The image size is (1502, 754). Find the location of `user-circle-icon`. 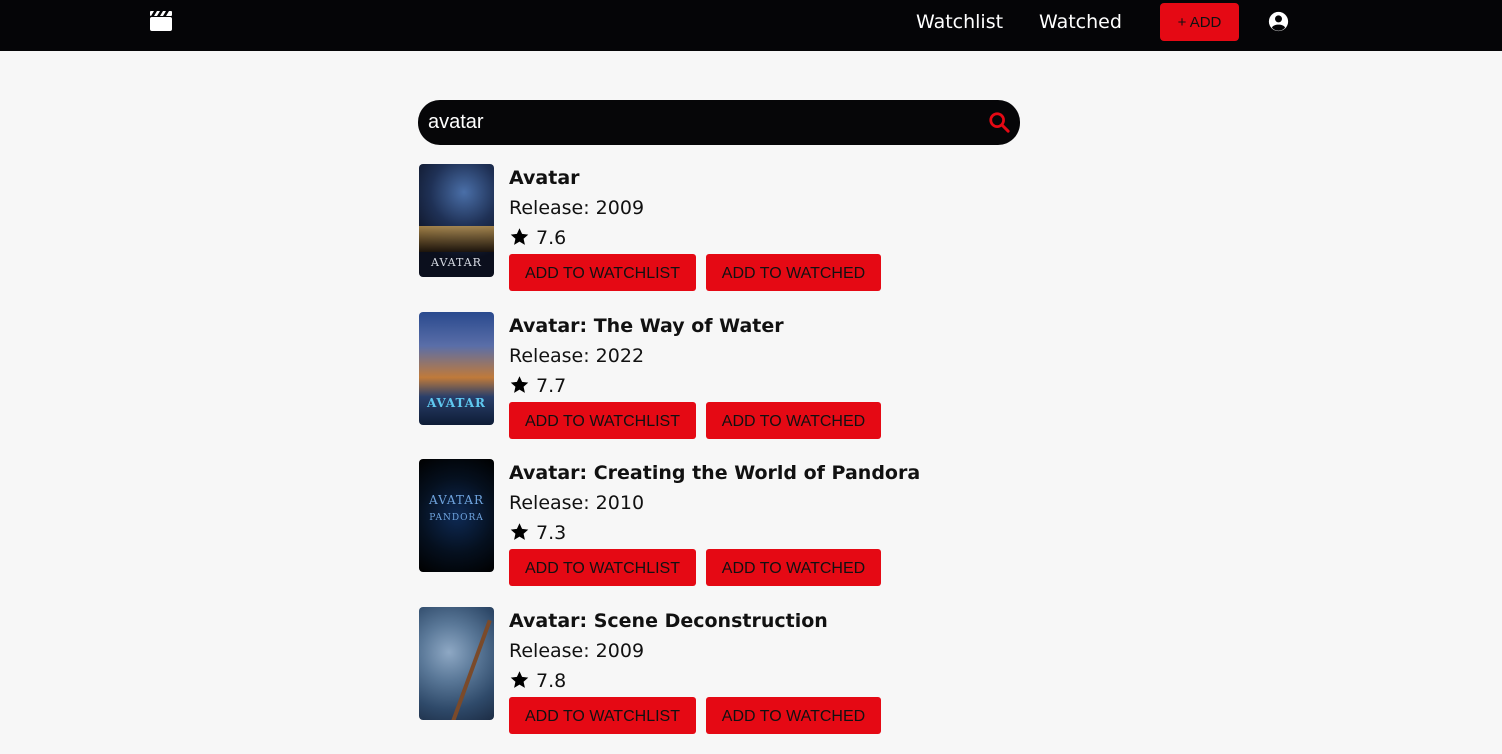

user-circle-icon is located at coordinates (1278, 21).